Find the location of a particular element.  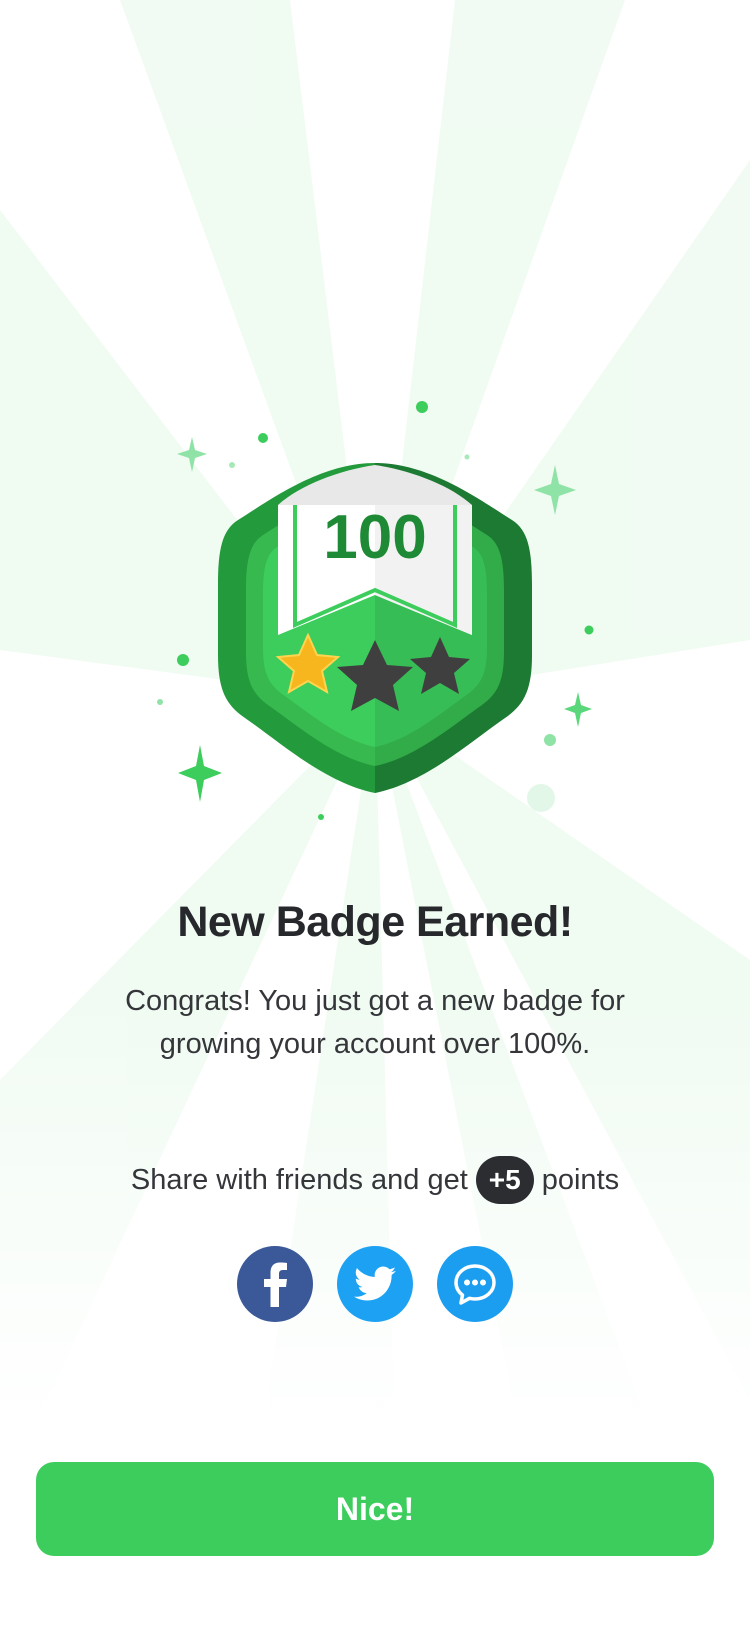

social-share-buttons is located at coordinates (375, 1285).